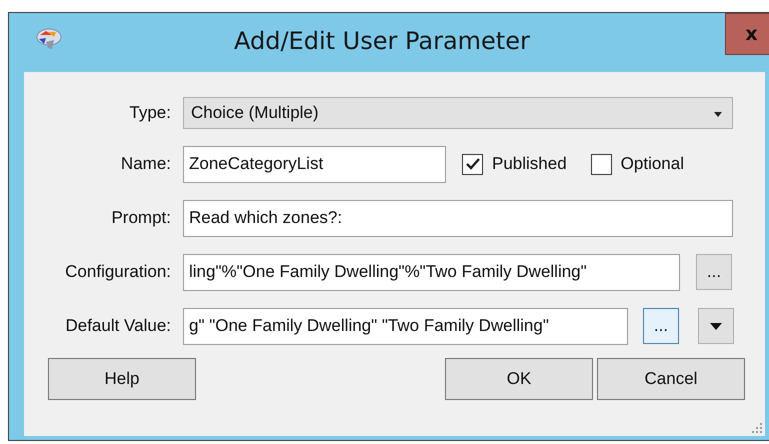  What do you see at coordinates (671, 379) in the screenshot?
I see `dialog-button: Cancel` at bounding box center [671, 379].